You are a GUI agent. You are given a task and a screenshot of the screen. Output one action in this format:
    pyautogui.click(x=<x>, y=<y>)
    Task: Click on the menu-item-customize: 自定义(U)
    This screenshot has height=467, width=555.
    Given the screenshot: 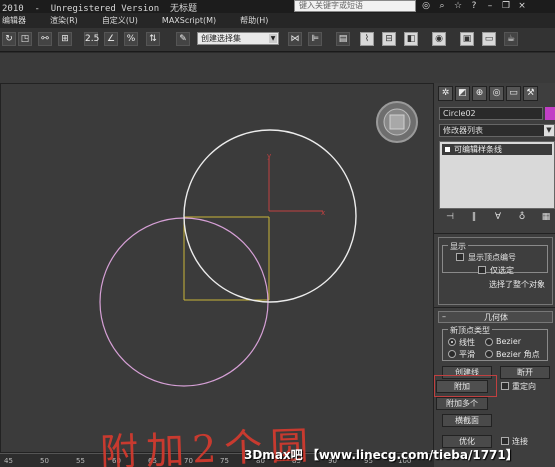 What is the action you would take?
    pyautogui.click(x=120, y=20)
    